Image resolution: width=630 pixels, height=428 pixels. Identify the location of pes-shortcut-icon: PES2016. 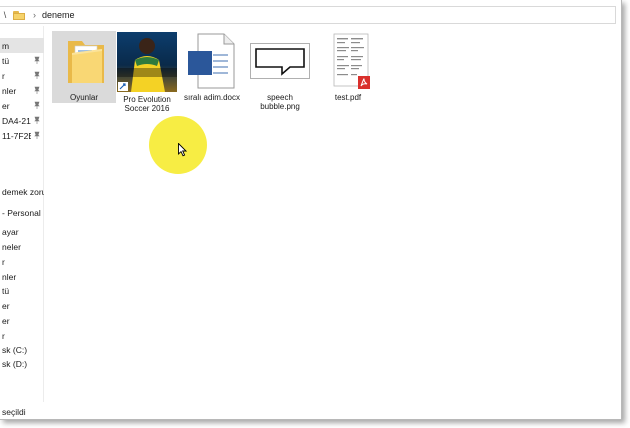
(198, 70).